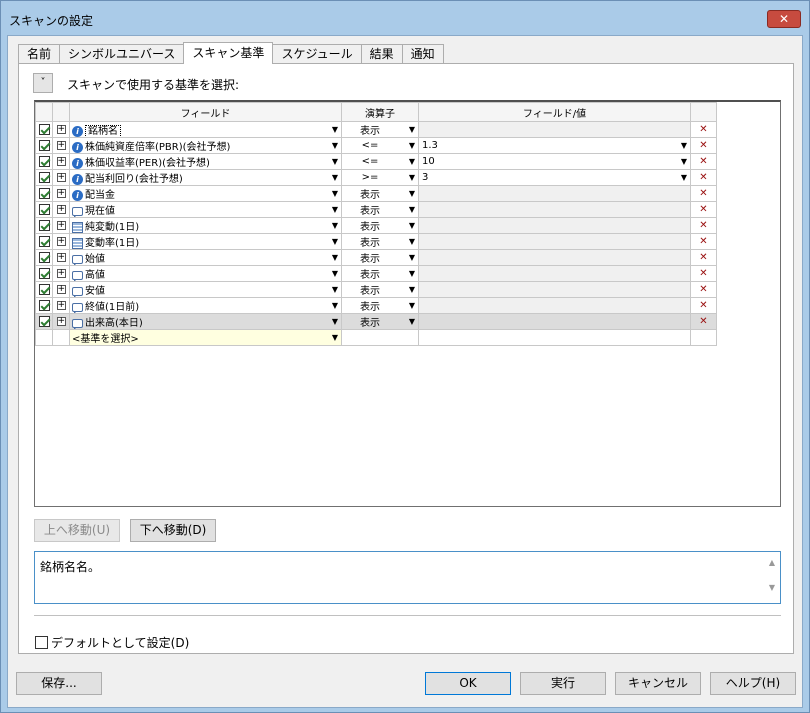 The width and height of the screenshot is (810, 713). Describe the element at coordinates (205, 177) in the screenshot. I see `field-select: i 配当利回り(会社予想) ▼` at that location.